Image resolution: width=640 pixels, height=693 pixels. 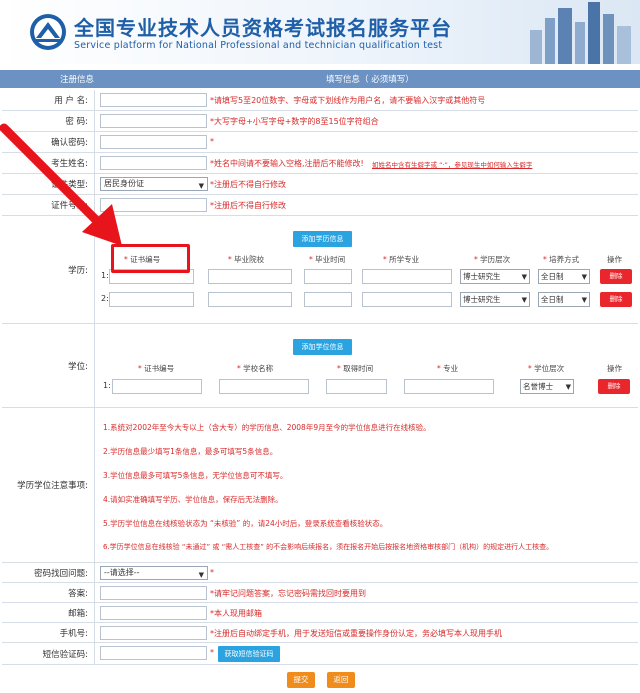 I want to click on sms-code-input, so click(x=153, y=653).